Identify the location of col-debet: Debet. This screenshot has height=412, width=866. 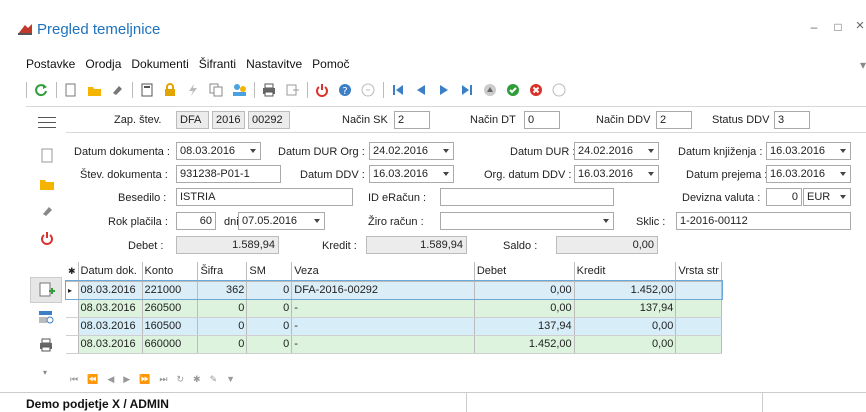
(524, 272).